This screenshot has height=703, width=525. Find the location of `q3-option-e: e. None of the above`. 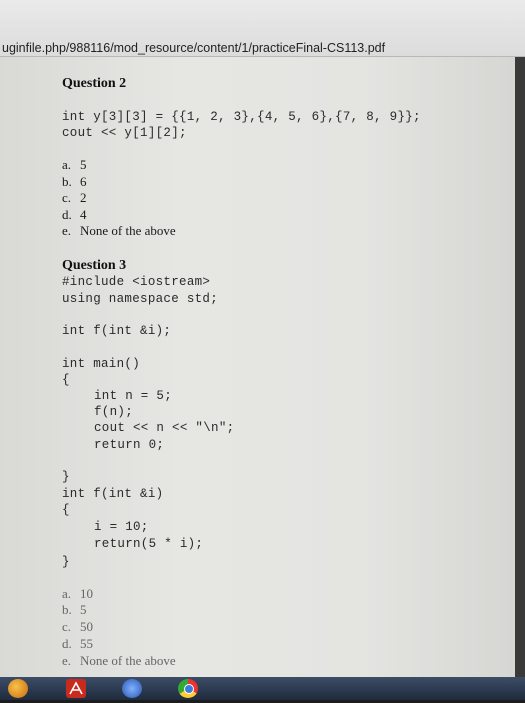

q3-option-e: e. None of the above is located at coordinates (119, 660).